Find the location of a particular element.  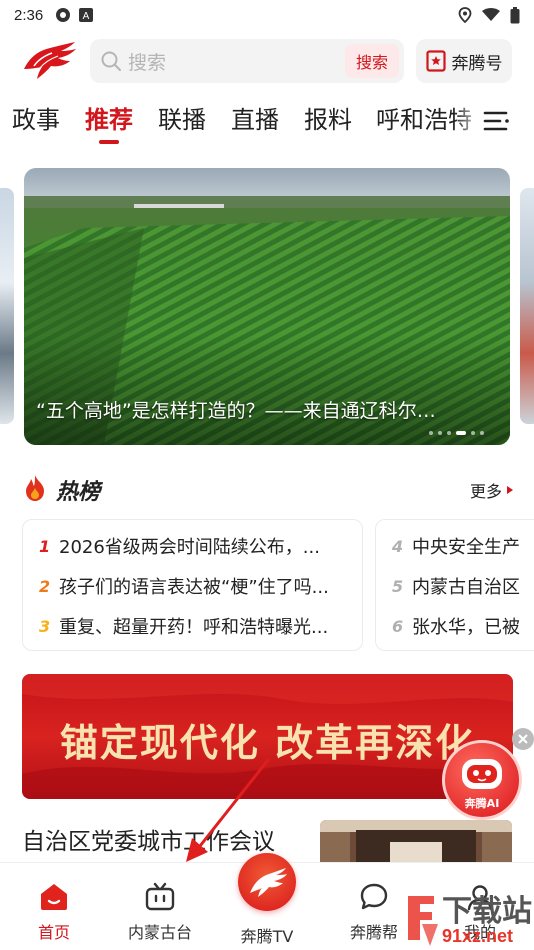

carousel-dot-active is located at coordinates (461, 433).